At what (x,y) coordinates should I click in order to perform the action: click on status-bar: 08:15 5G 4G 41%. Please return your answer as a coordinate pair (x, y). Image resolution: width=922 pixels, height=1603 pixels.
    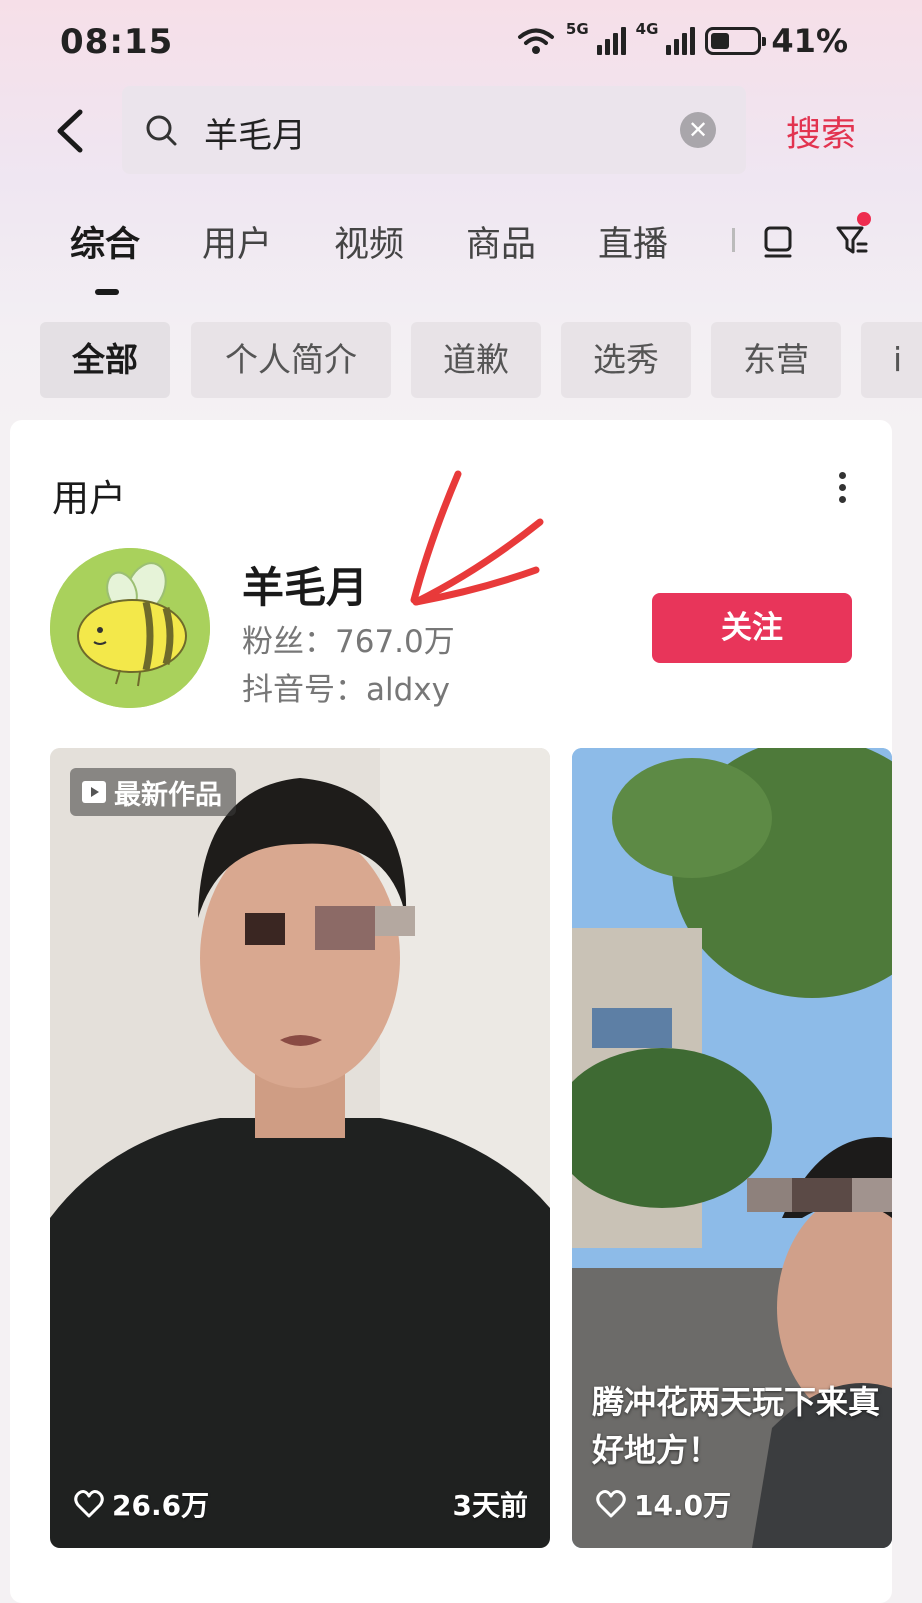
    Looking at the image, I should click on (461, 43).